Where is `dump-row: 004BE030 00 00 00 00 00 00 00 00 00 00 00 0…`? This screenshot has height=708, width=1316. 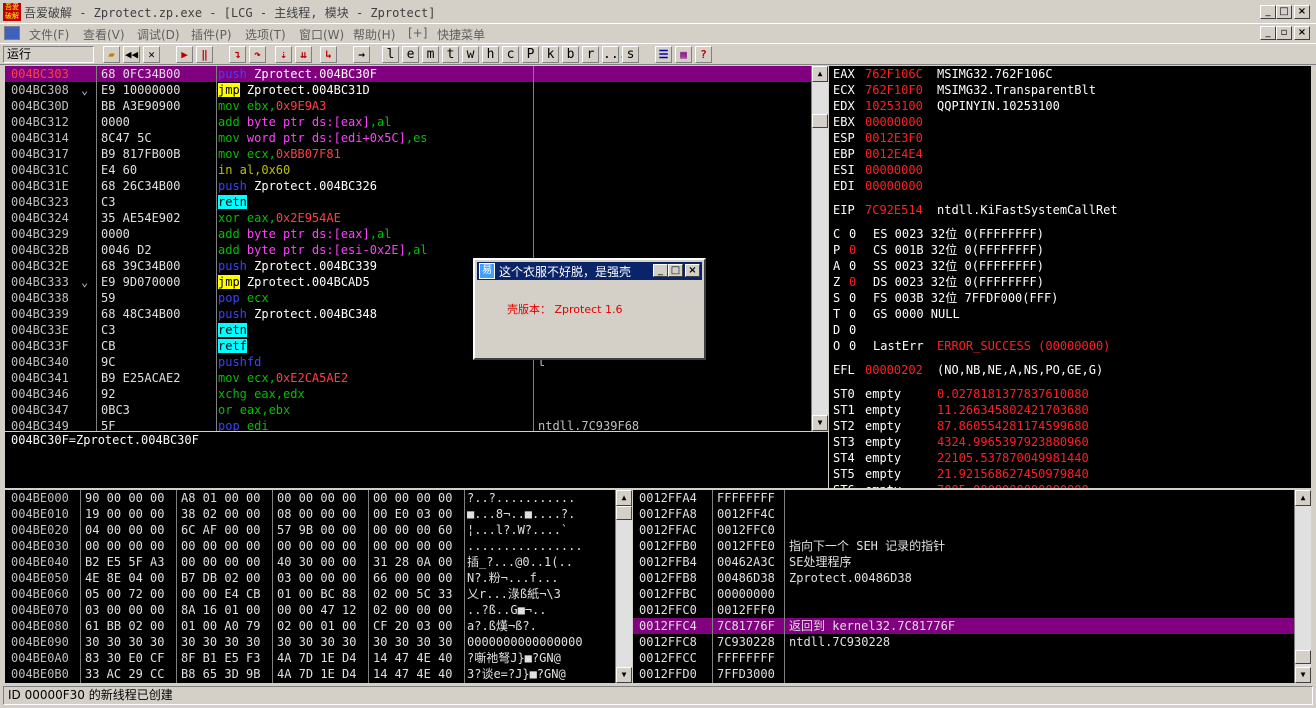
dump-row: 004BE030 00 00 00 00 00 00 00 00 00 00 00 0… is located at coordinates (310, 546).